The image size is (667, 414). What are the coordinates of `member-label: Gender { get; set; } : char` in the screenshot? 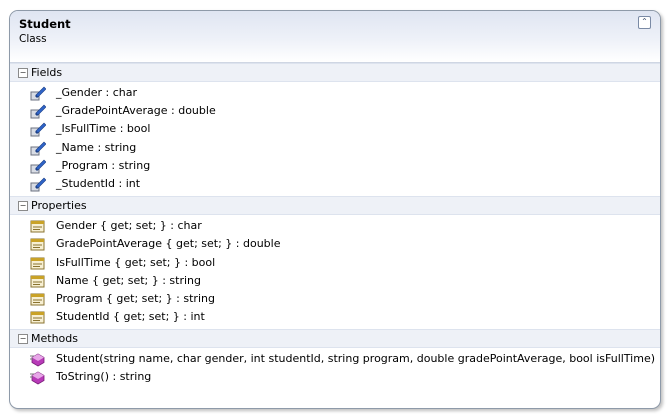 It's located at (129, 226).